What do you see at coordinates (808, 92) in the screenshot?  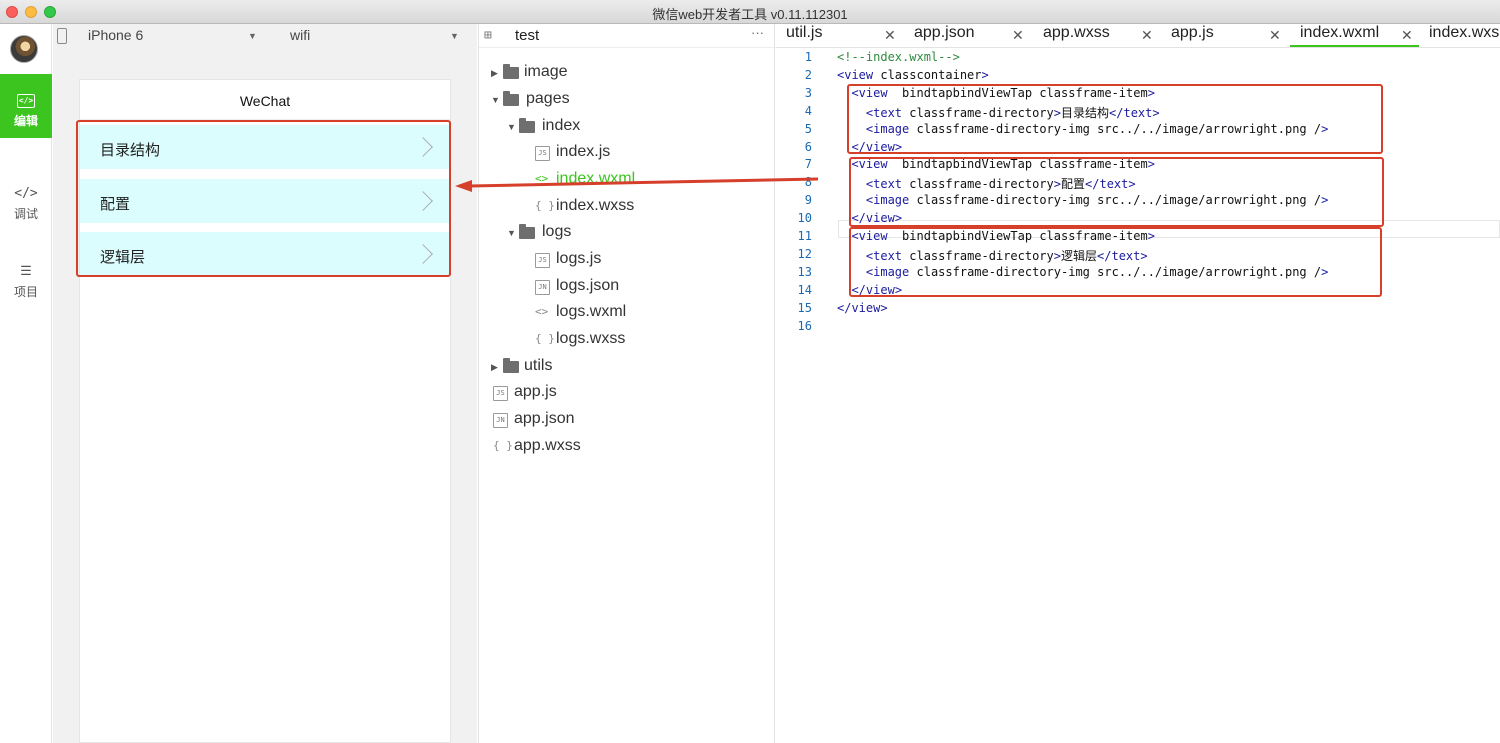 I see `line-number: 3` at bounding box center [808, 92].